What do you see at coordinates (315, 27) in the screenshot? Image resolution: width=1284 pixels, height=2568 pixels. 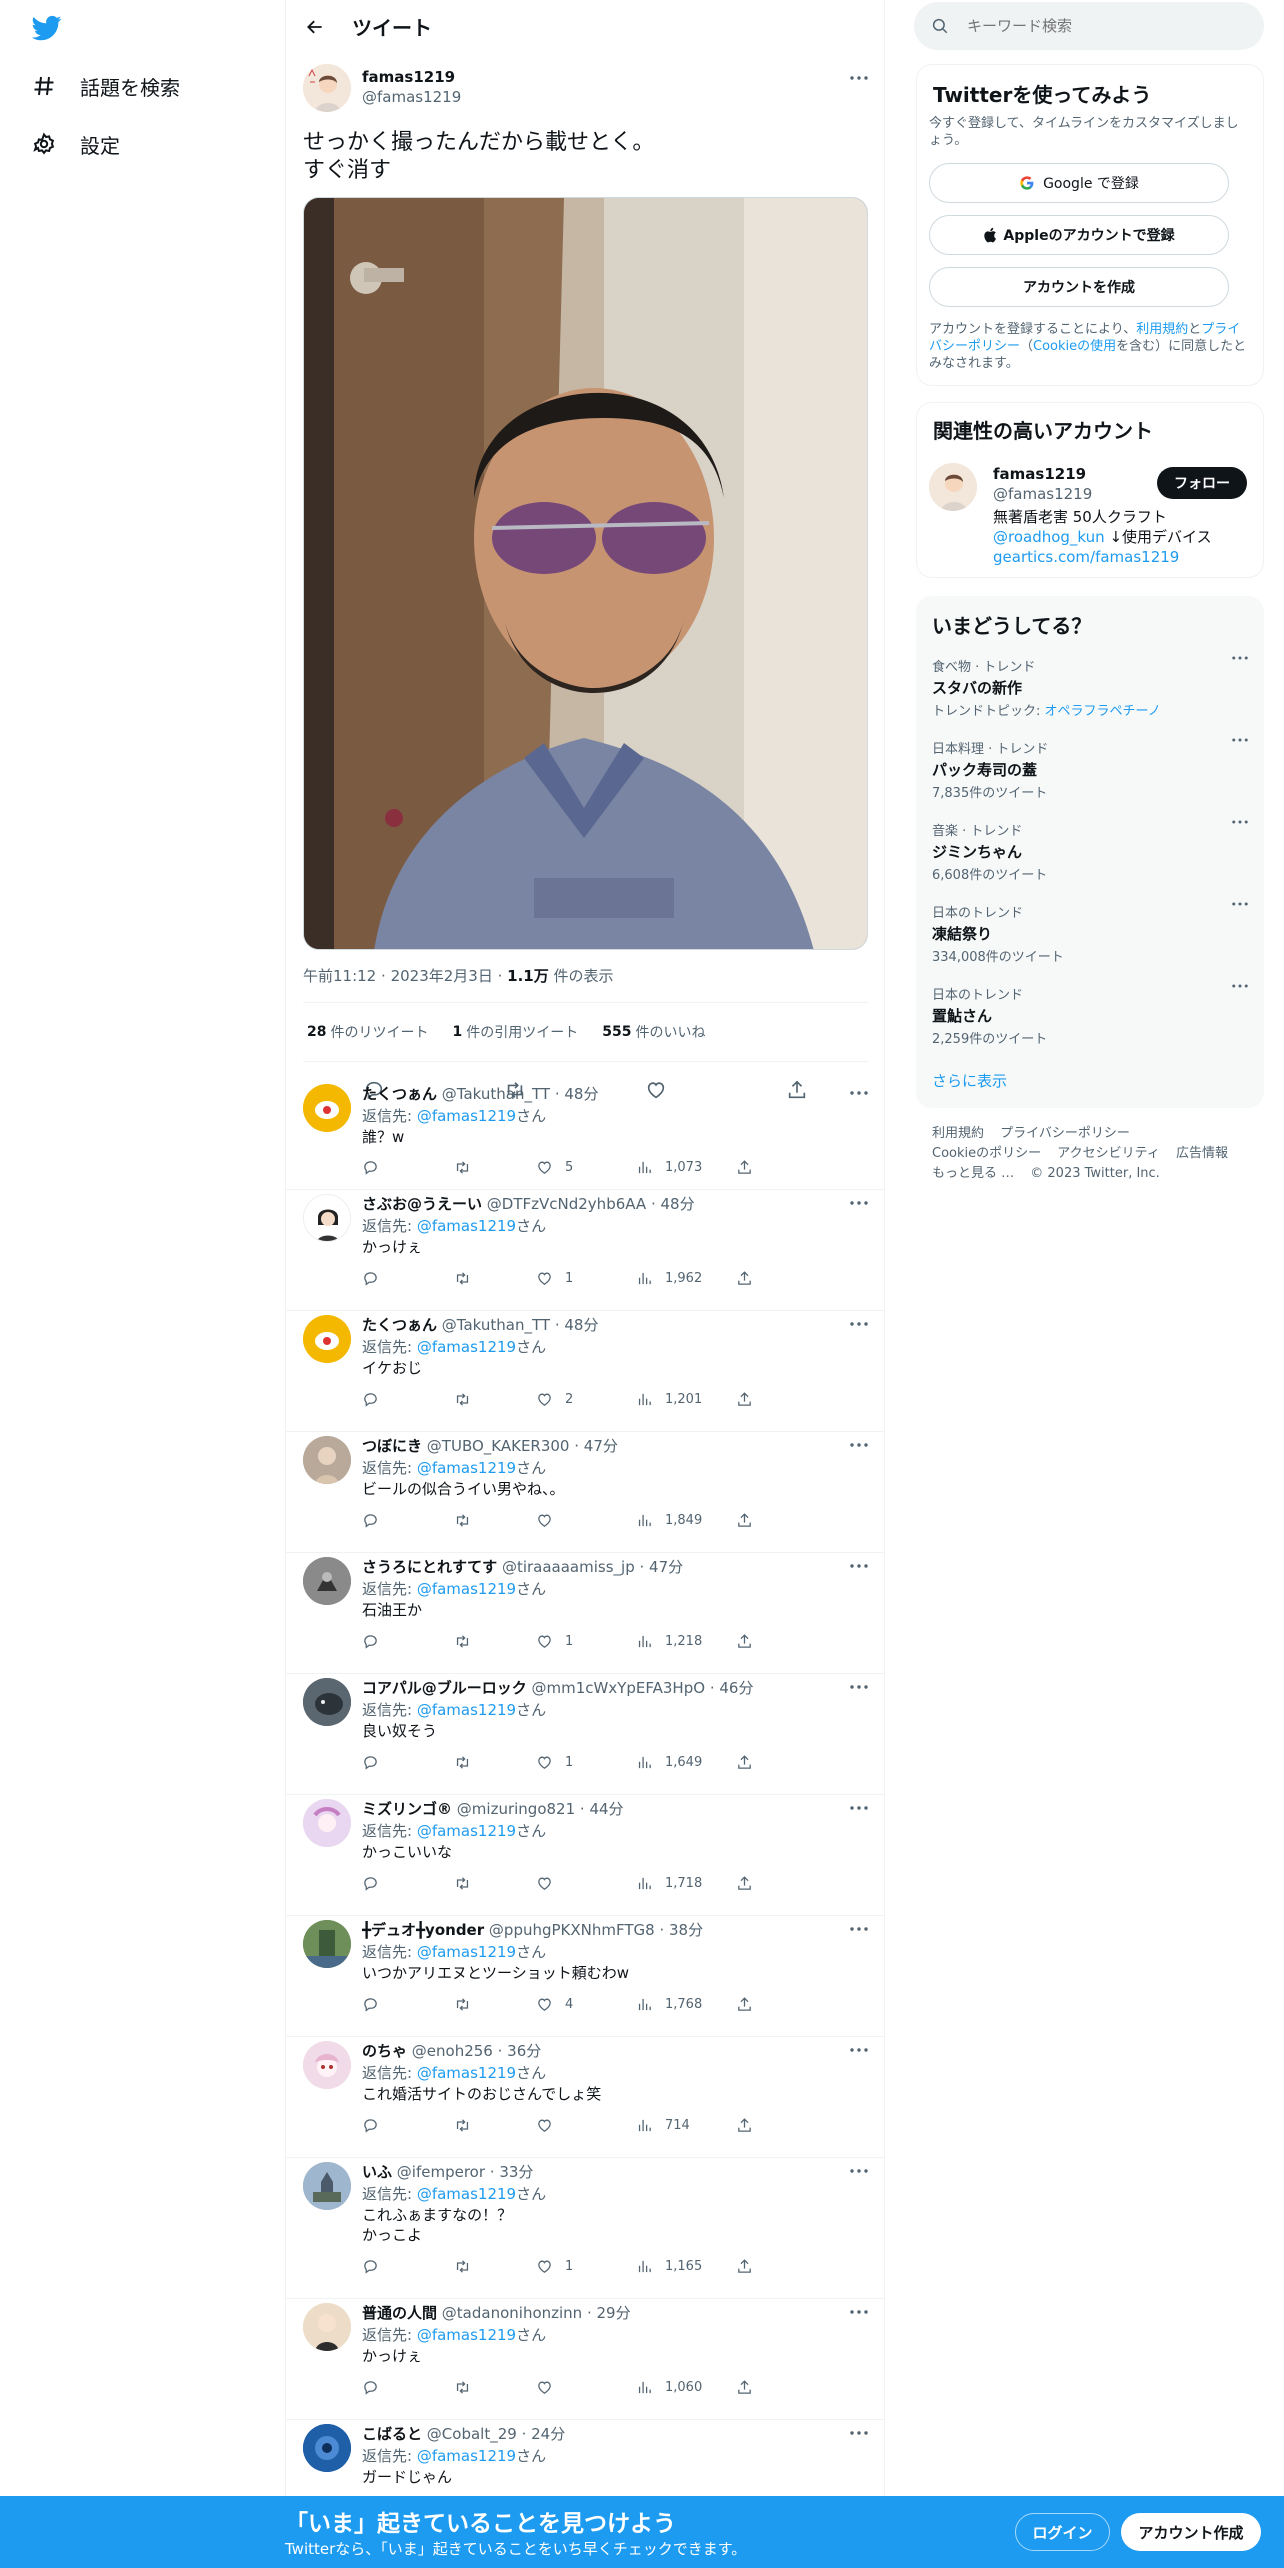 I see `back-arrow-icon` at bounding box center [315, 27].